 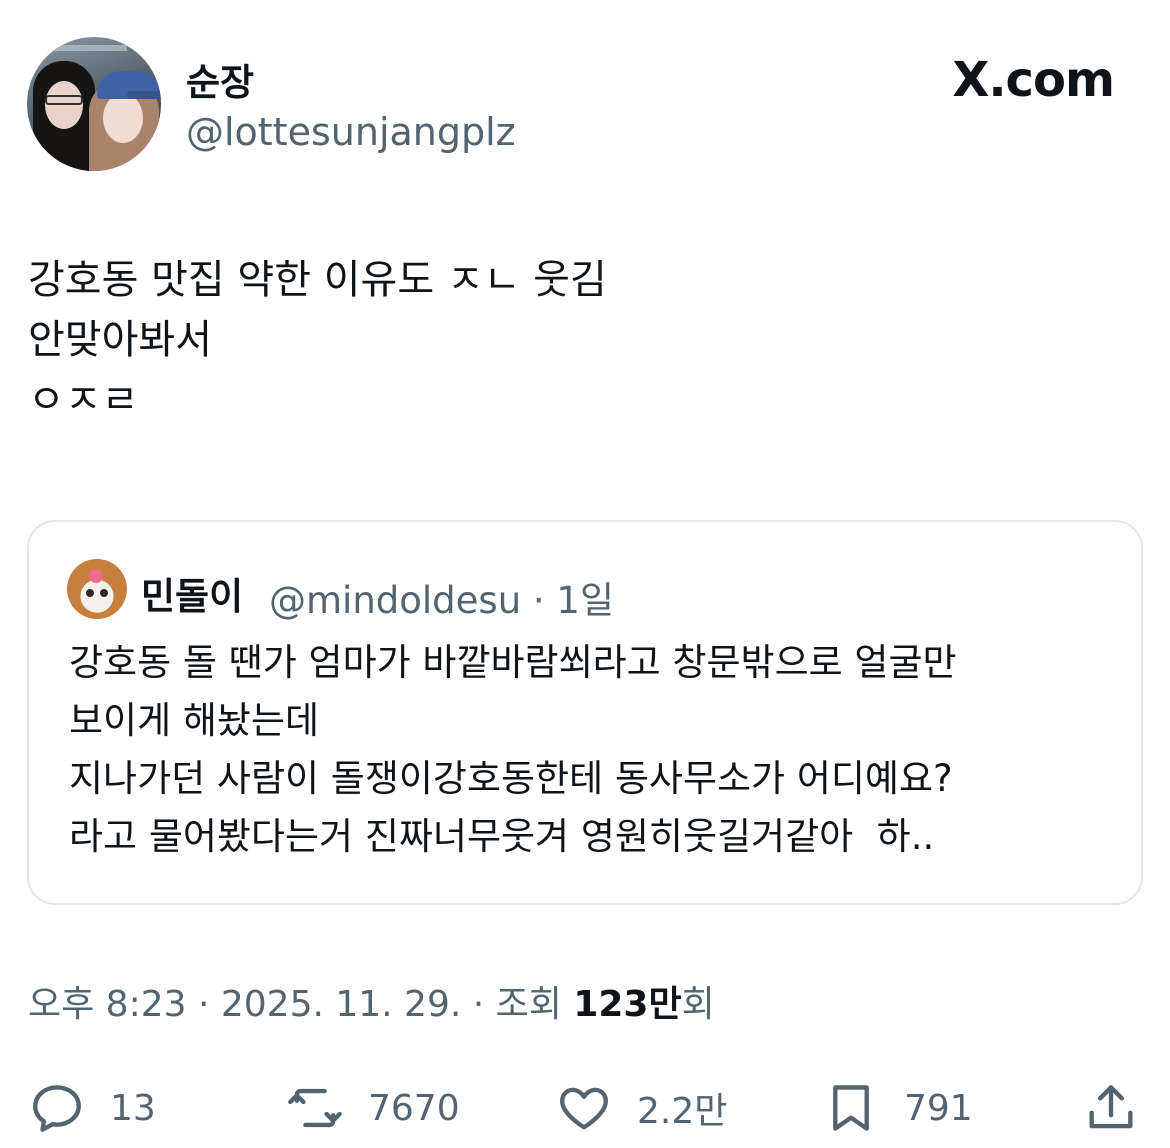 What do you see at coordinates (442, 600) in the screenshot?
I see `quoted-author-handle-and-time: @mindoldesu · 1일` at bounding box center [442, 600].